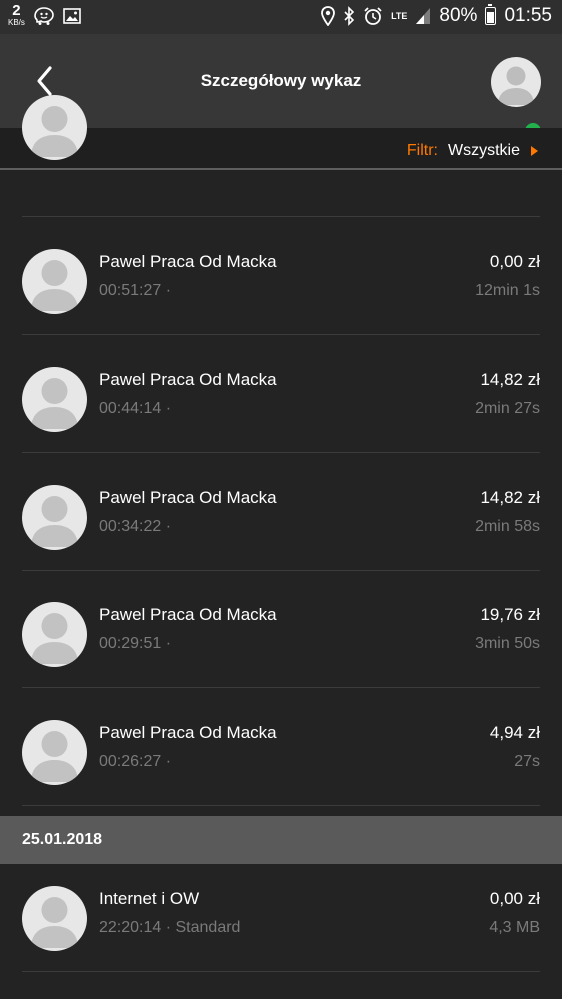 This screenshot has height=999, width=562. What do you see at coordinates (135, 290) in the screenshot?
I see `call-time: 00:51:27 ·` at bounding box center [135, 290].